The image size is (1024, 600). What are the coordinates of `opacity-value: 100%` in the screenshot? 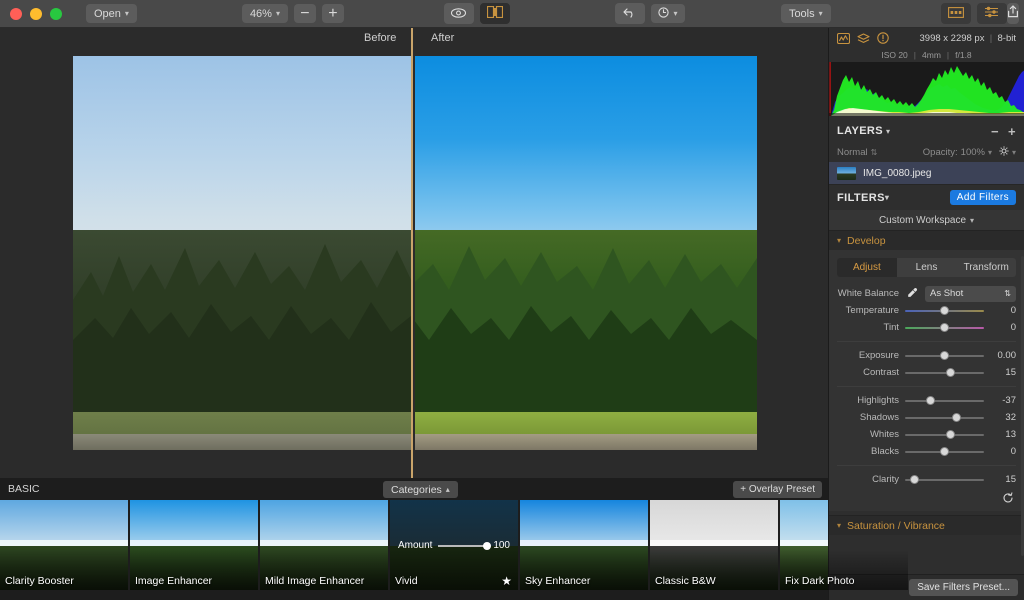 It's located at (973, 152).